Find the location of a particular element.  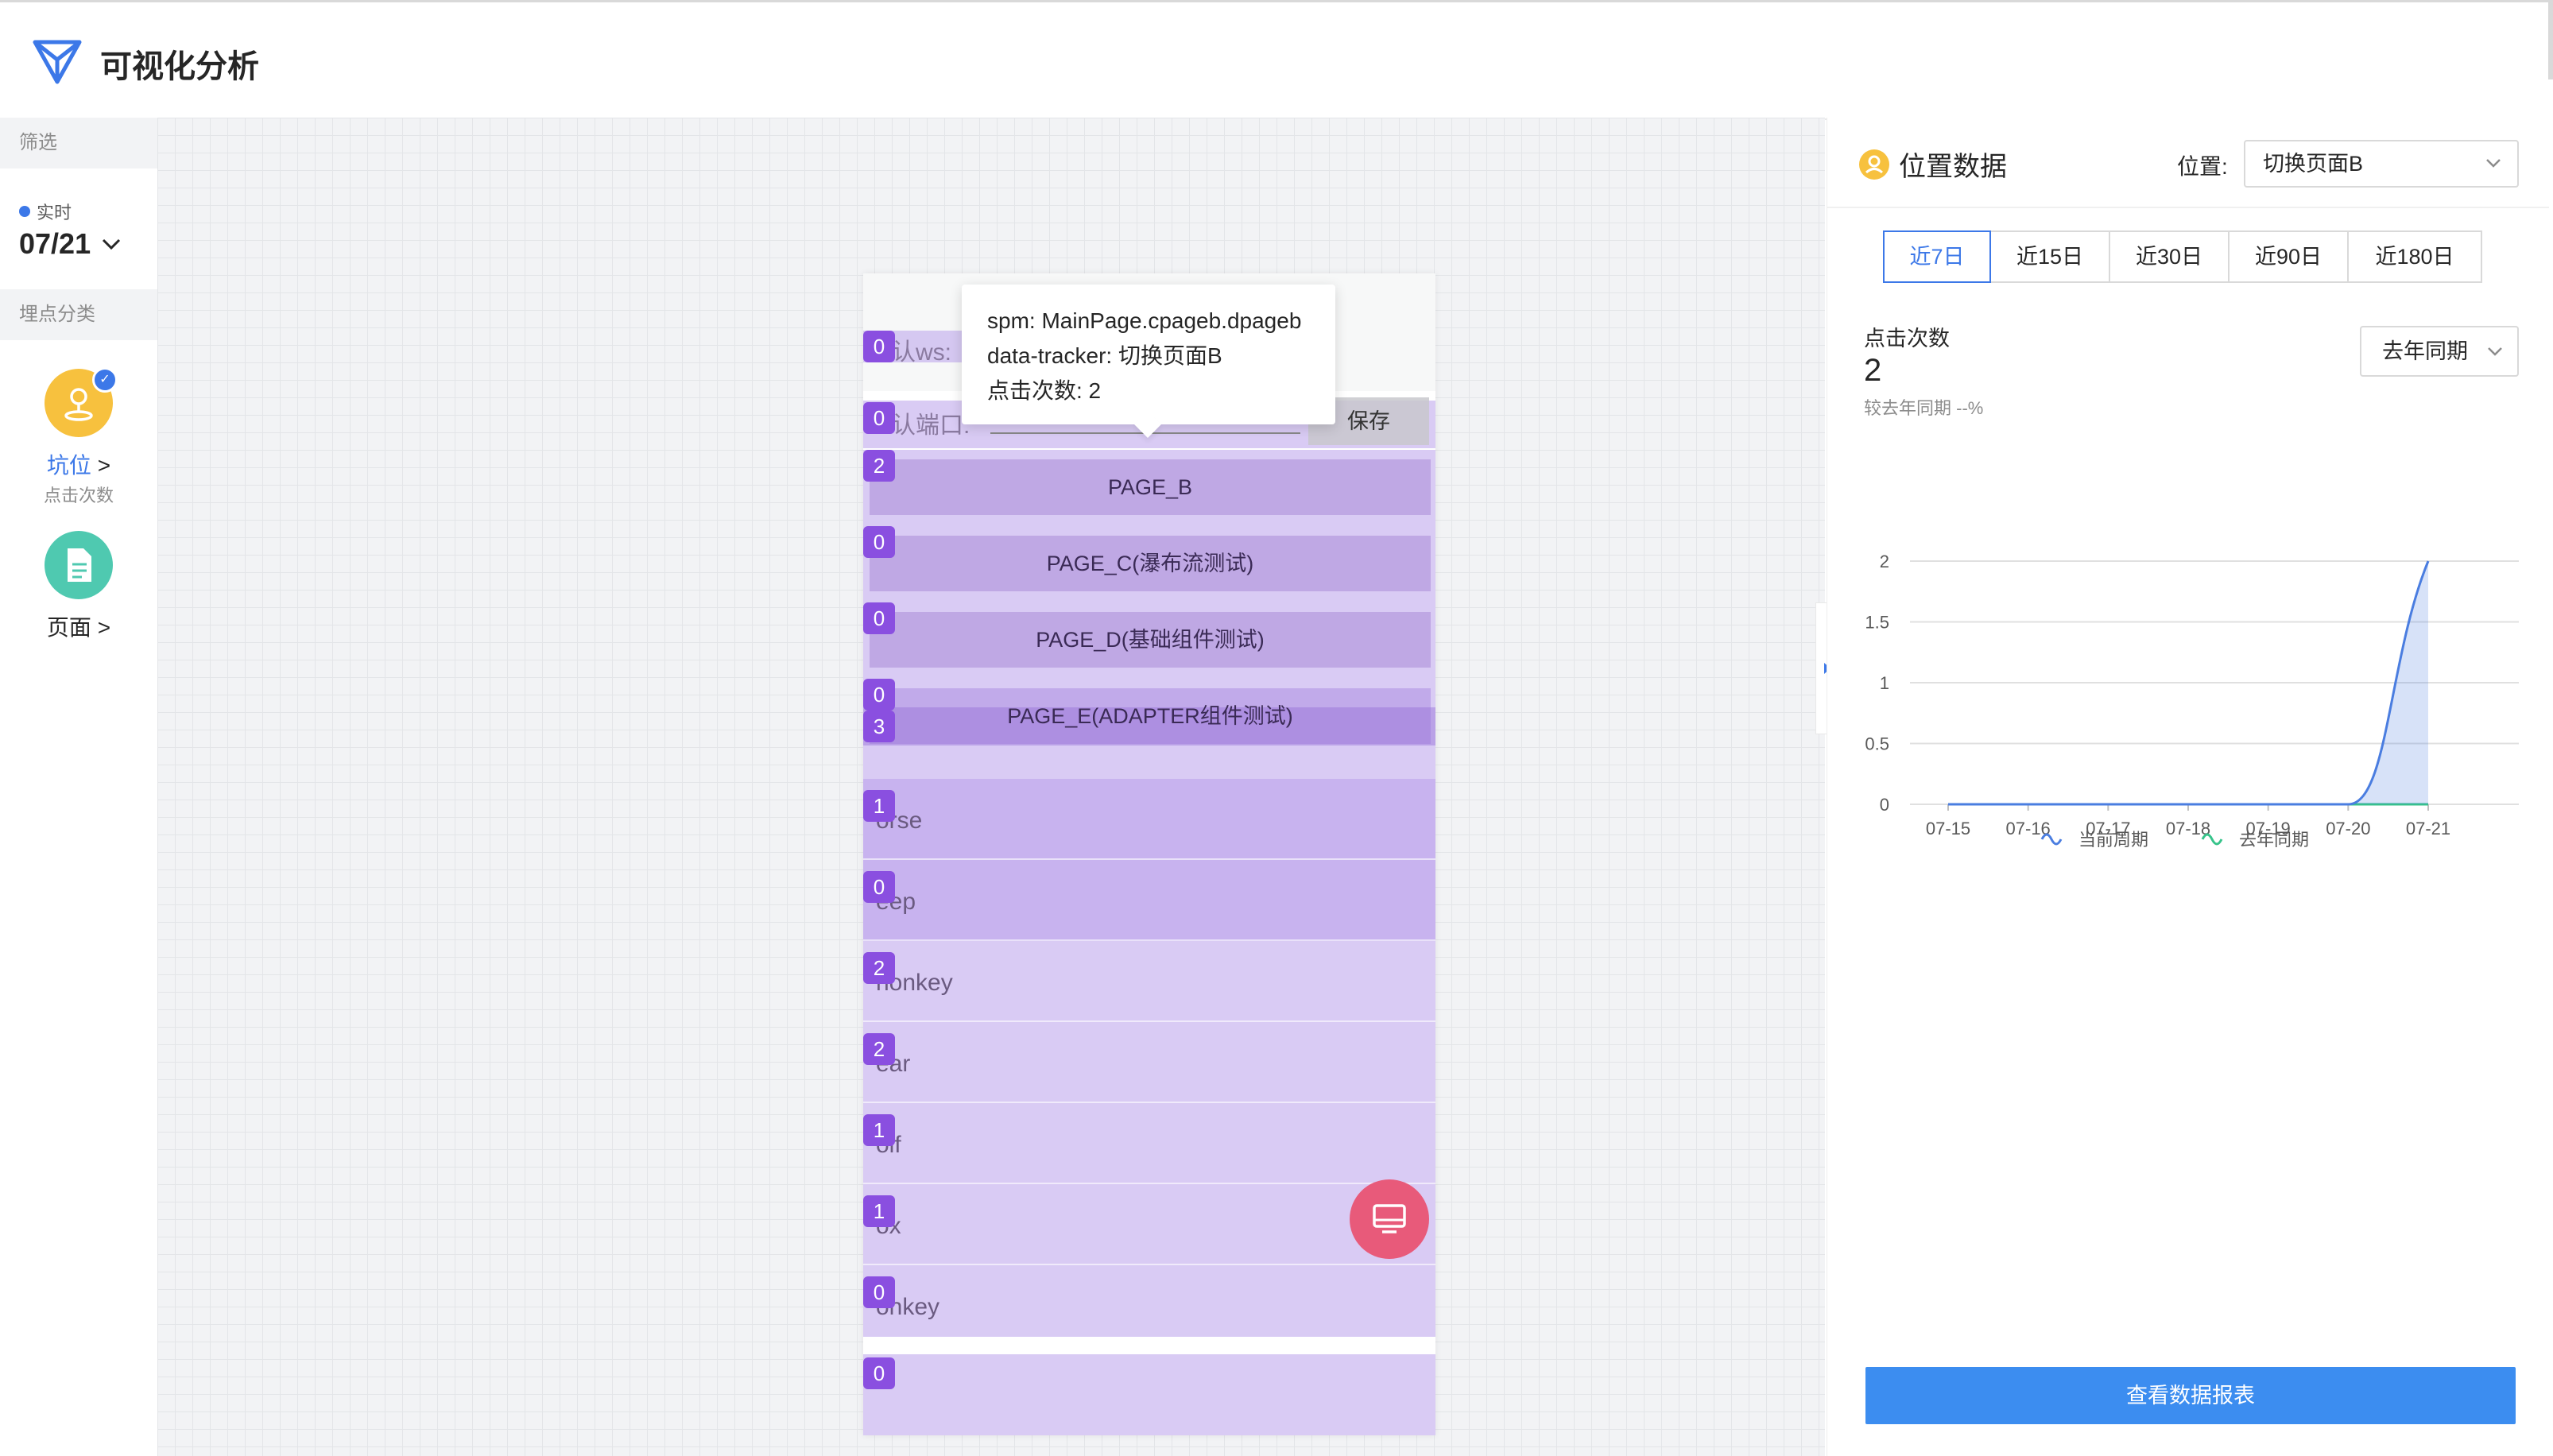

port-label: 认端口: is located at coordinates (931, 425).